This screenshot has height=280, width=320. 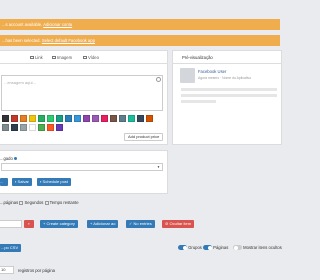 What do you see at coordinates (91, 57) in the screenshot?
I see `tab-video: Vídeo` at bounding box center [91, 57].